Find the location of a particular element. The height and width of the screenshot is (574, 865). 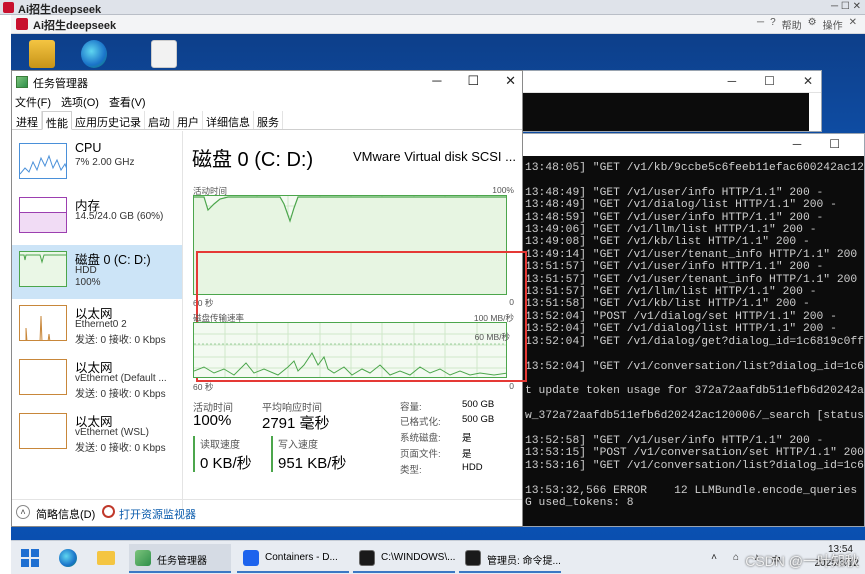

chart-max-label: 100% is located at coordinates (503, 190).